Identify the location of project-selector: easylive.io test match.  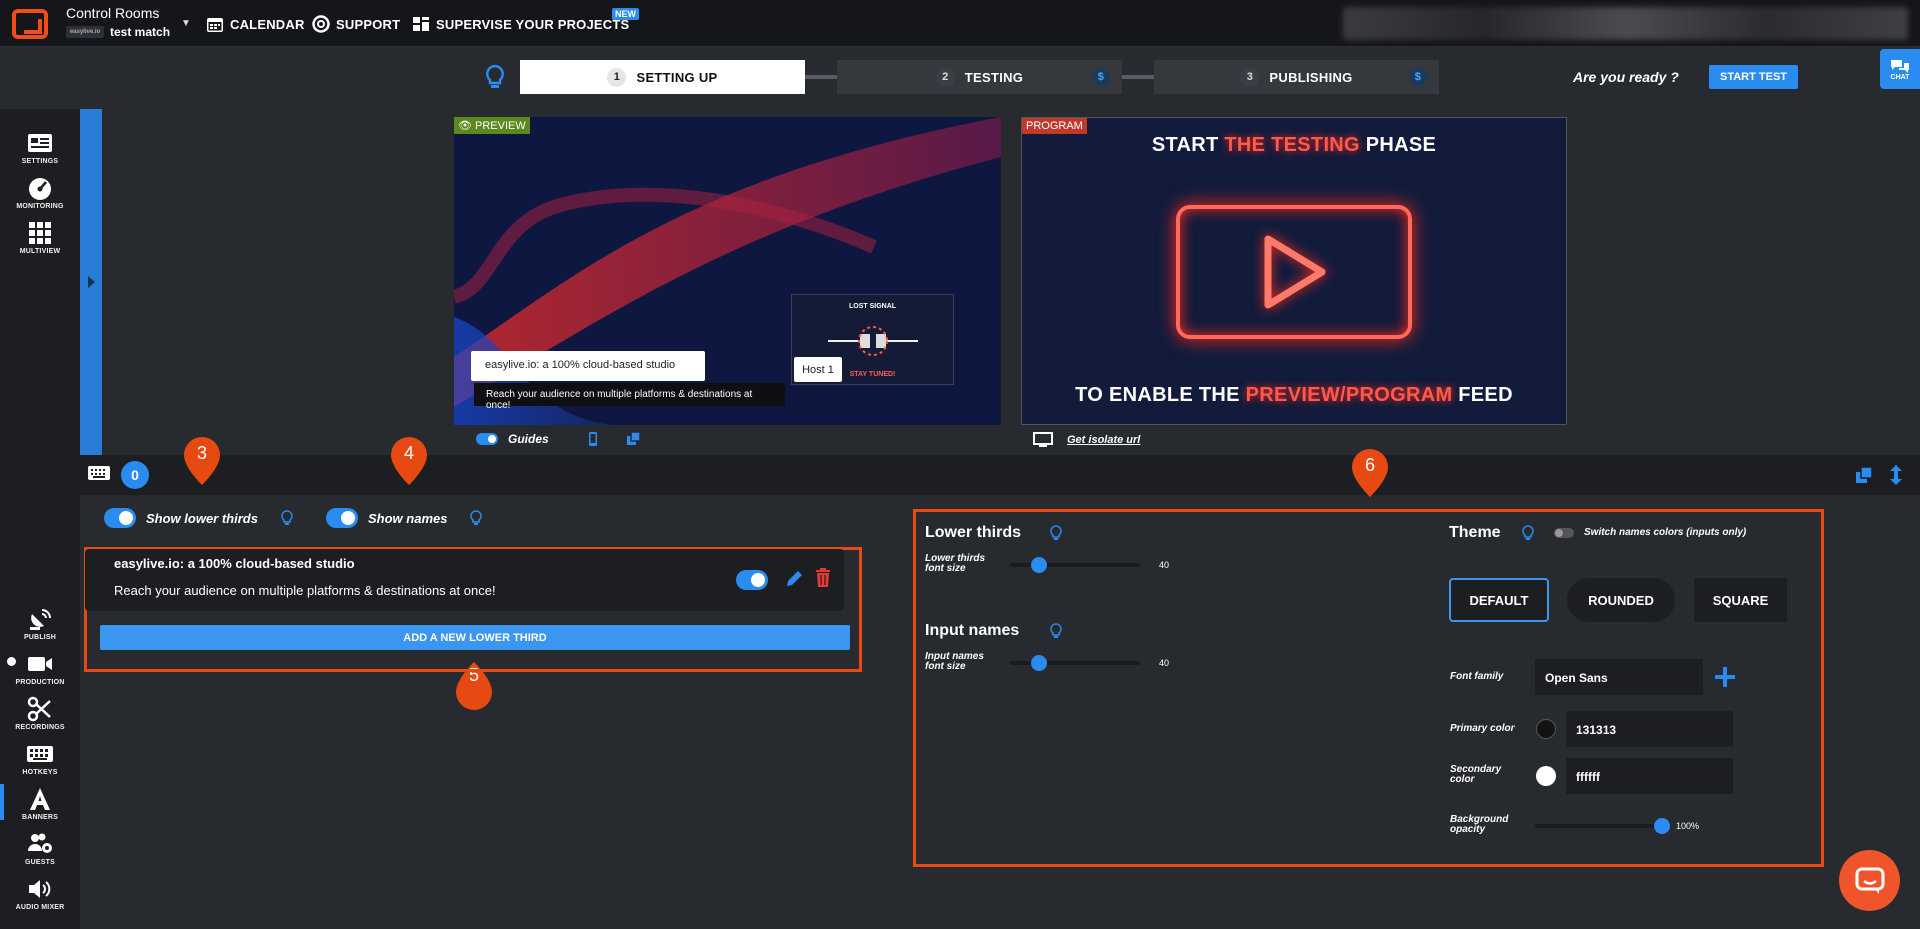
(118, 32).